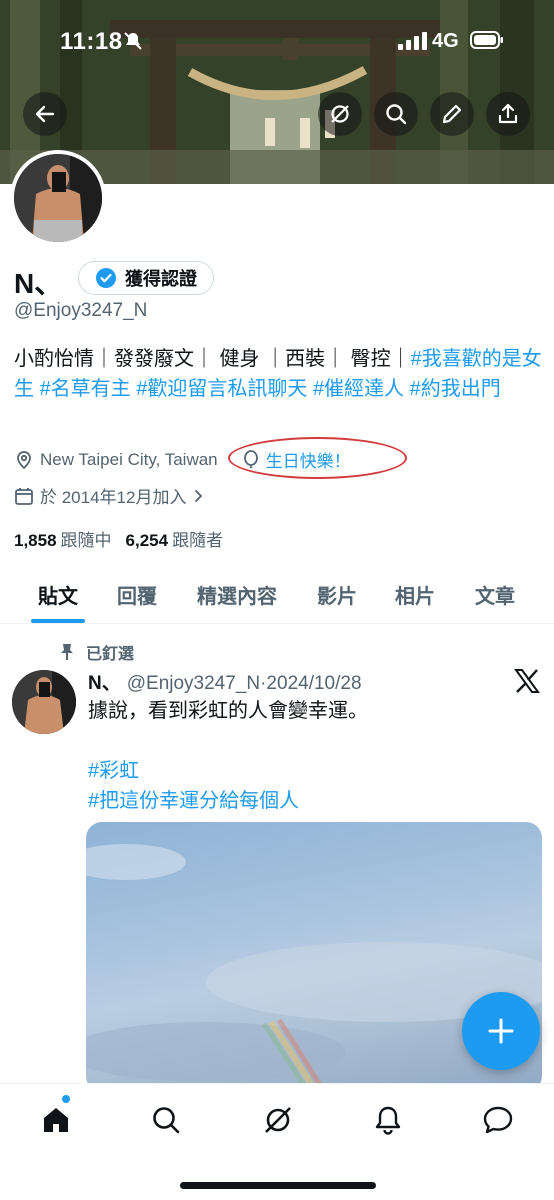 The height and width of the screenshot is (1200, 554). What do you see at coordinates (38, 283) in the screenshot?
I see `display-name: N、` at bounding box center [38, 283].